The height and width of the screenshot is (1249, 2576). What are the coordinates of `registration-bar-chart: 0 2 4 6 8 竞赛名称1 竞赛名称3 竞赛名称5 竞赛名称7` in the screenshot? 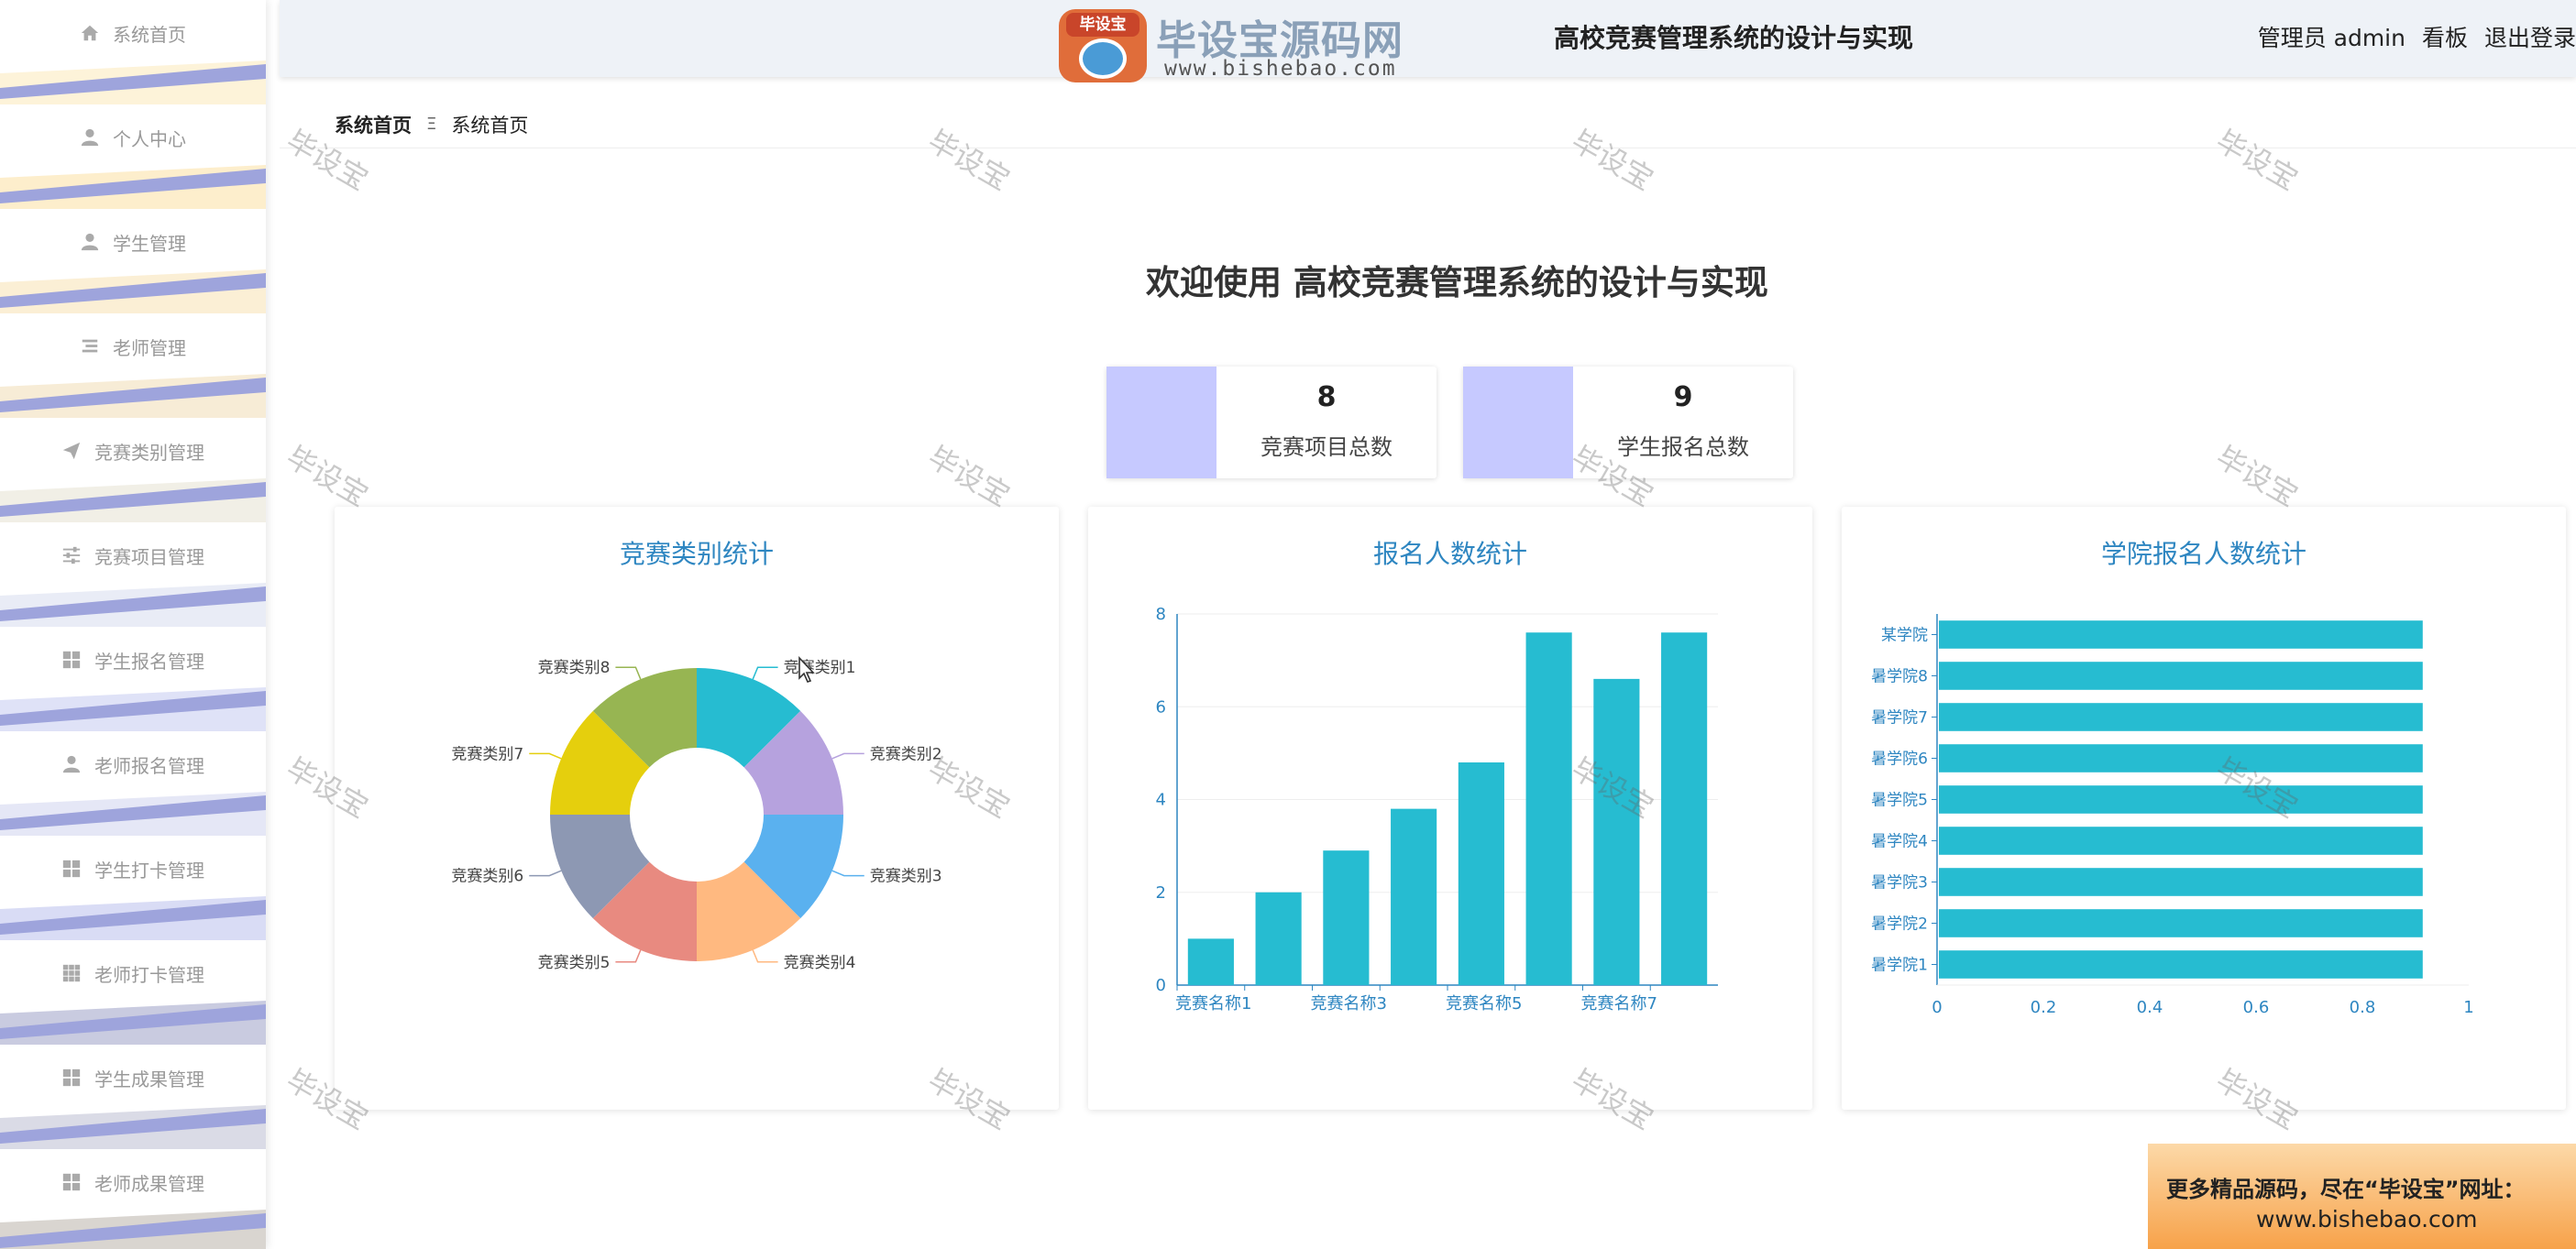 It's located at (1437, 809).